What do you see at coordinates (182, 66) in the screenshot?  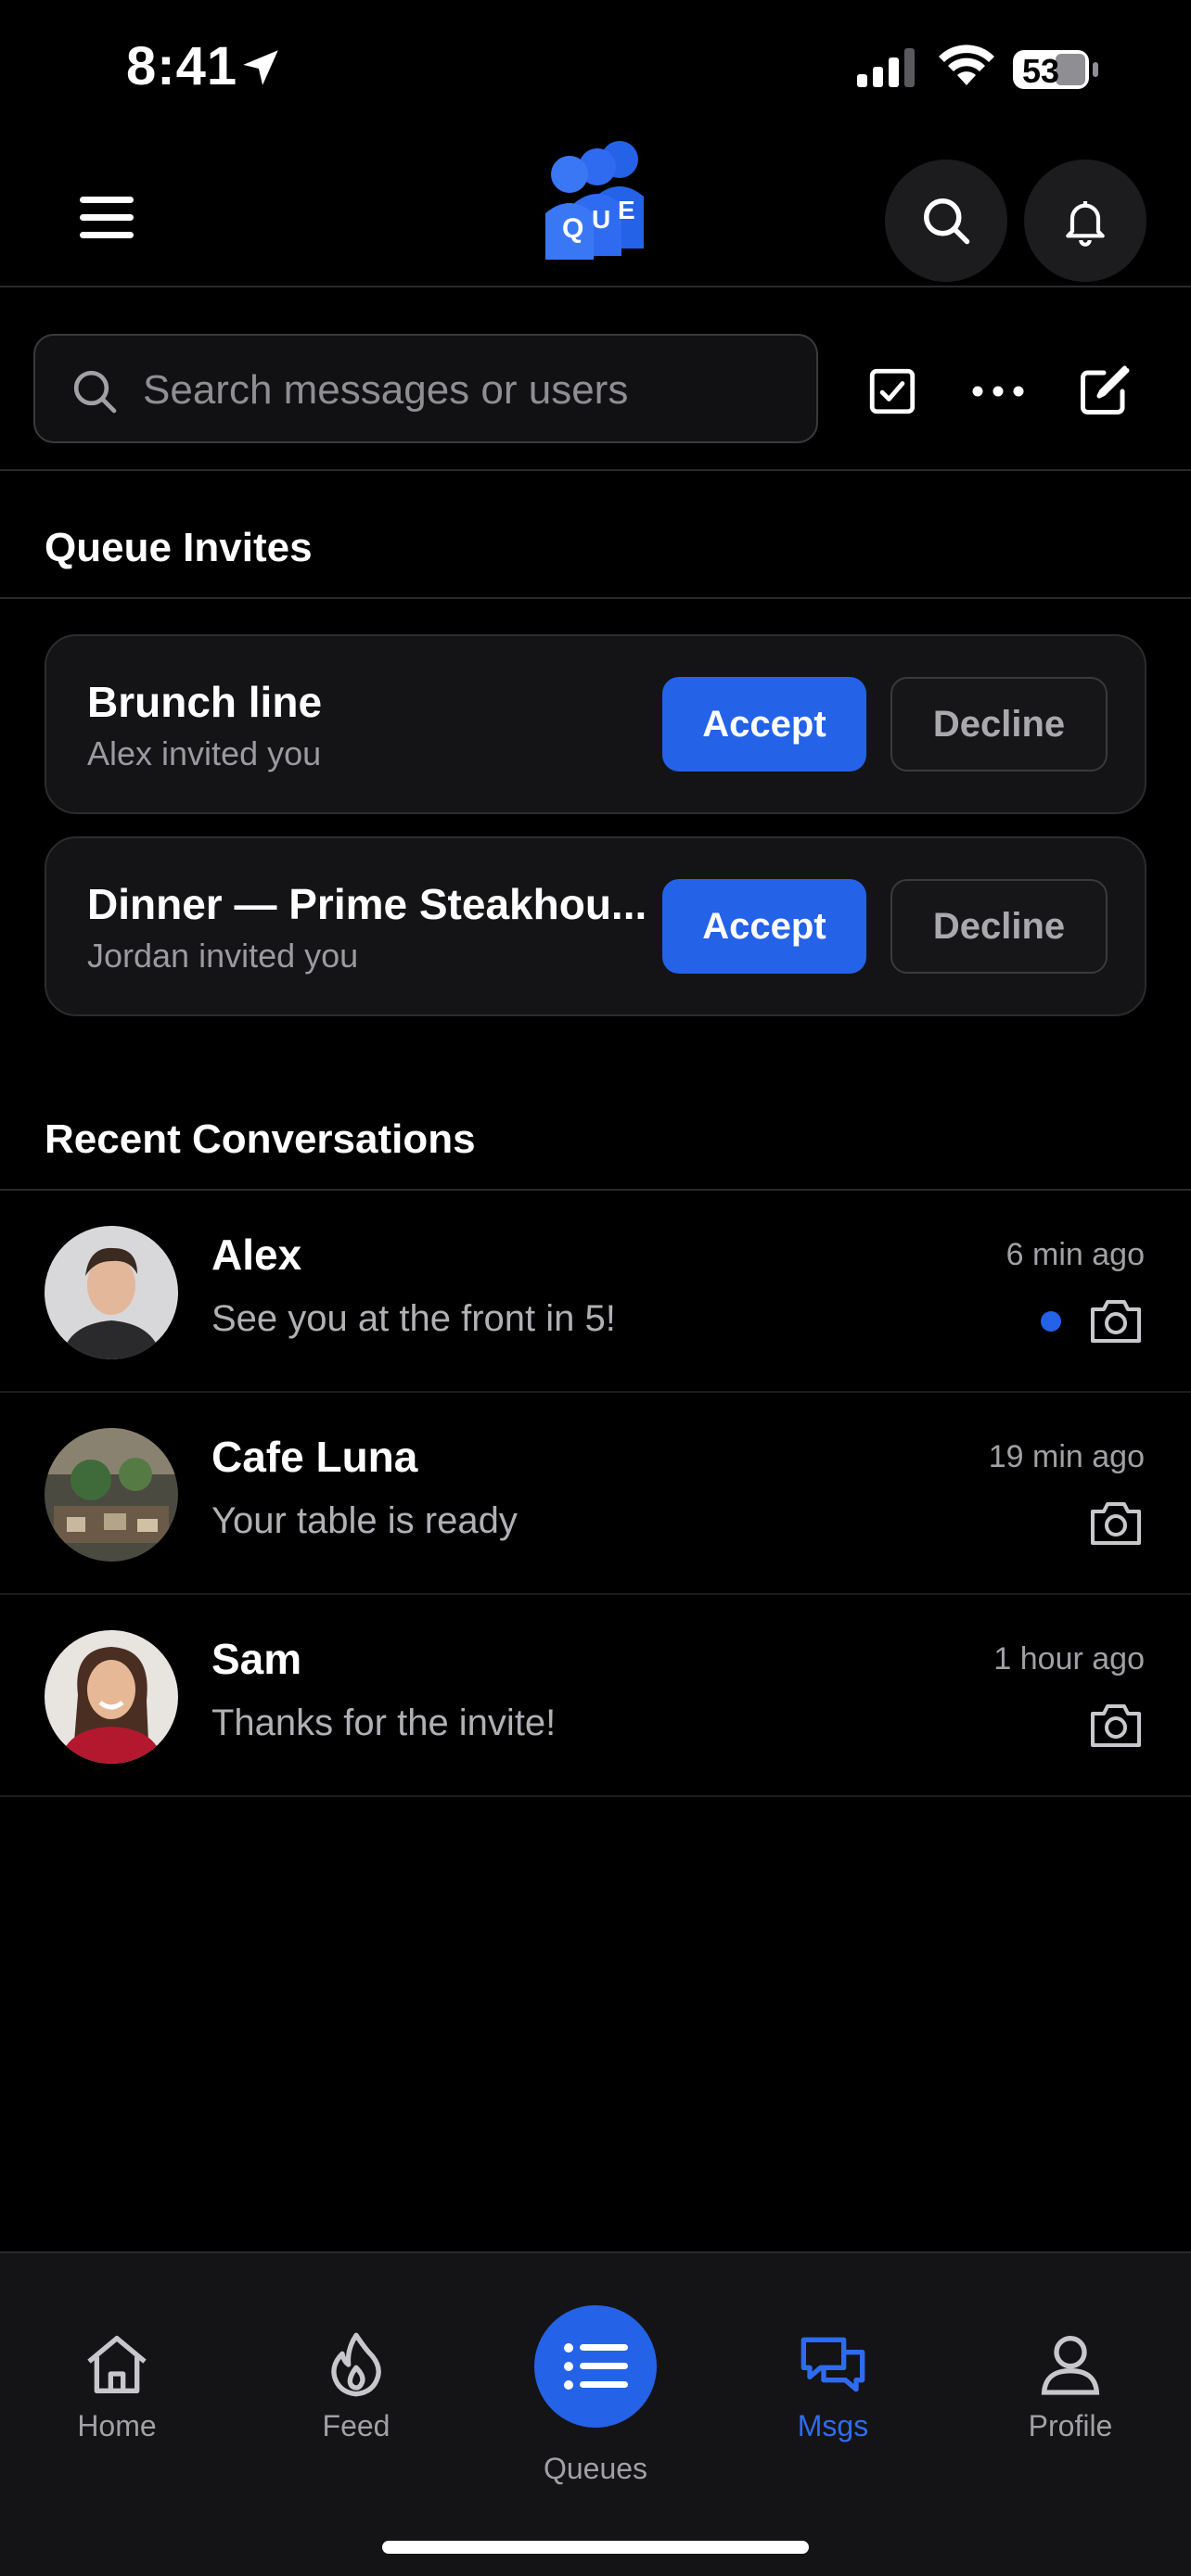 I see `status-time: 8:41` at bounding box center [182, 66].